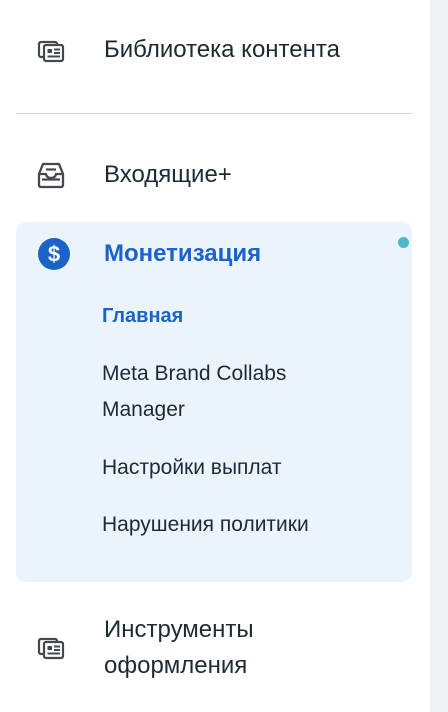 The width and height of the screenshot is (448, 712). What do you see at coordinates (176, 665) in the screenshot?
I see `nav-item-label-line2: оформления` at bounding box center [176, 665].